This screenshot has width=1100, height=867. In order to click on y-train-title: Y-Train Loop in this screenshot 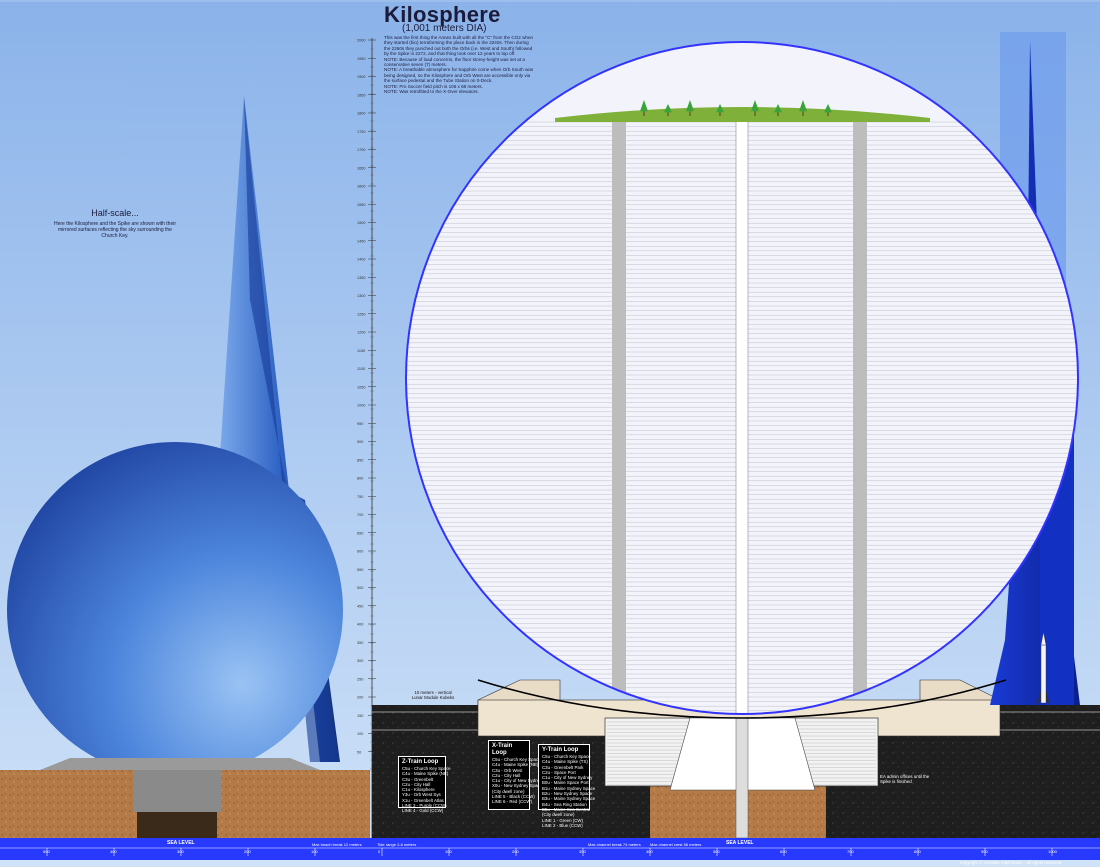, I will do `click(560, 750)`.